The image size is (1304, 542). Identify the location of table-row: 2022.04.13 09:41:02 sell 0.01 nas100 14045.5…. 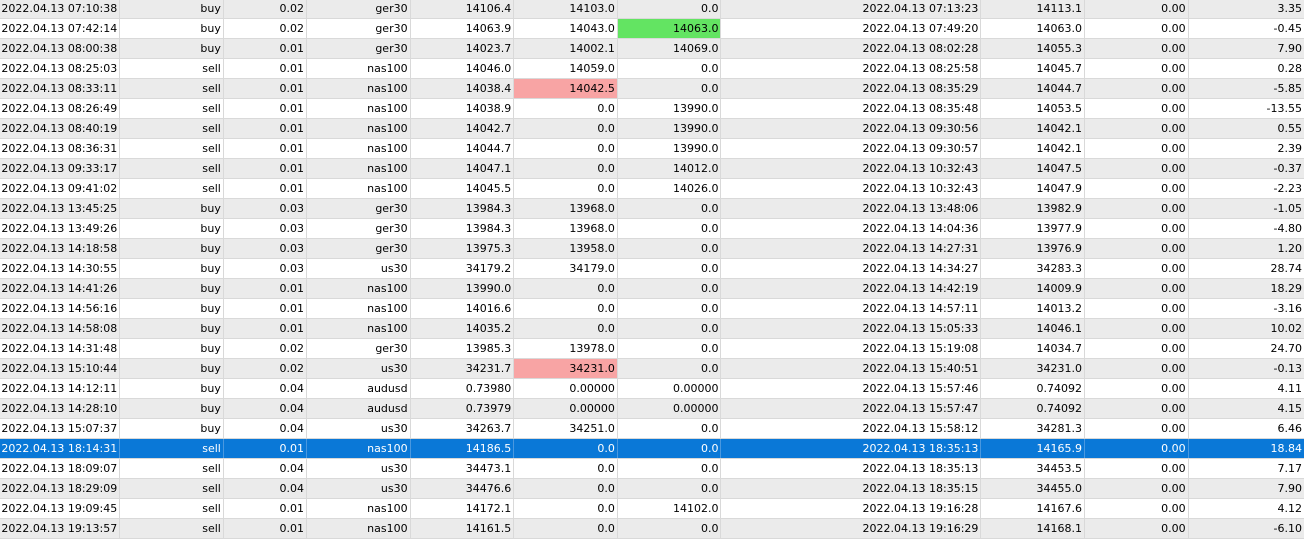
(652, 189).